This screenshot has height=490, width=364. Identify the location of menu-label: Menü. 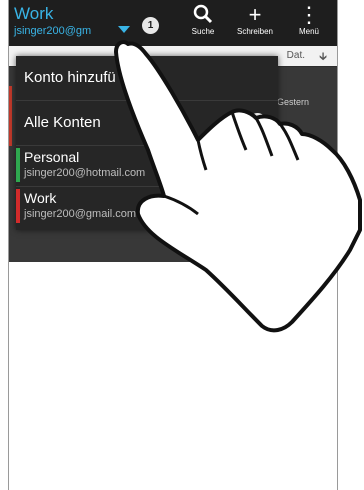
(308, 31).